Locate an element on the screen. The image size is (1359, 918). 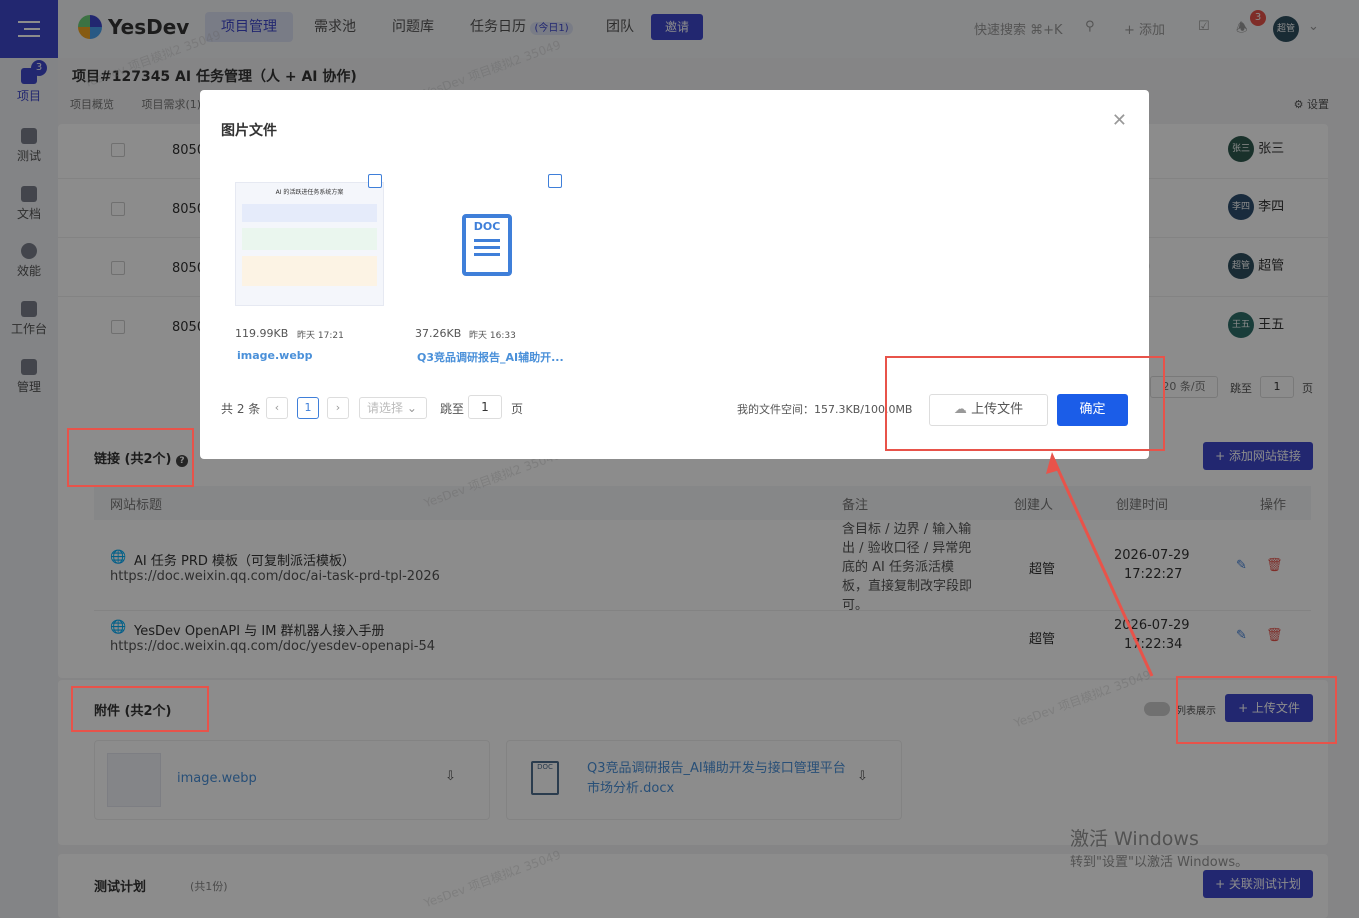
annotation-arrow is located at coordinates (1100, 564).